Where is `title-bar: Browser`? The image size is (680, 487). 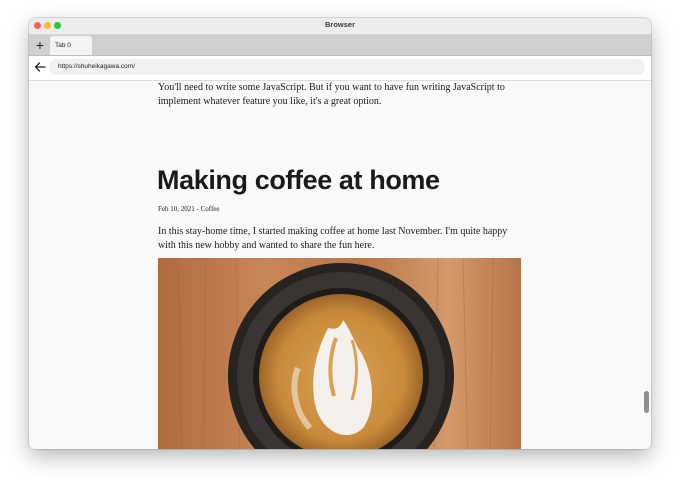
title-bar: Browser is located at coordinates (340, 26).